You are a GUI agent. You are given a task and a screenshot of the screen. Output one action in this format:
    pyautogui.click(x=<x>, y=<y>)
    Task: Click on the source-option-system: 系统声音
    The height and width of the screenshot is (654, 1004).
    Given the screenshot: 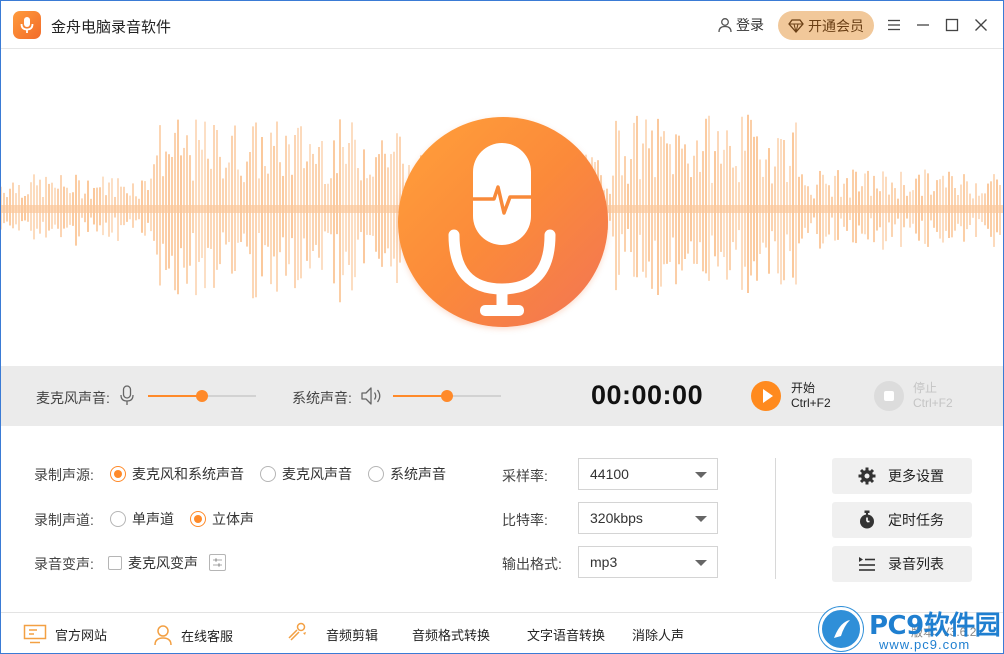 What is the action you would take?
    pyautogui.click(x=407, y=474)
    